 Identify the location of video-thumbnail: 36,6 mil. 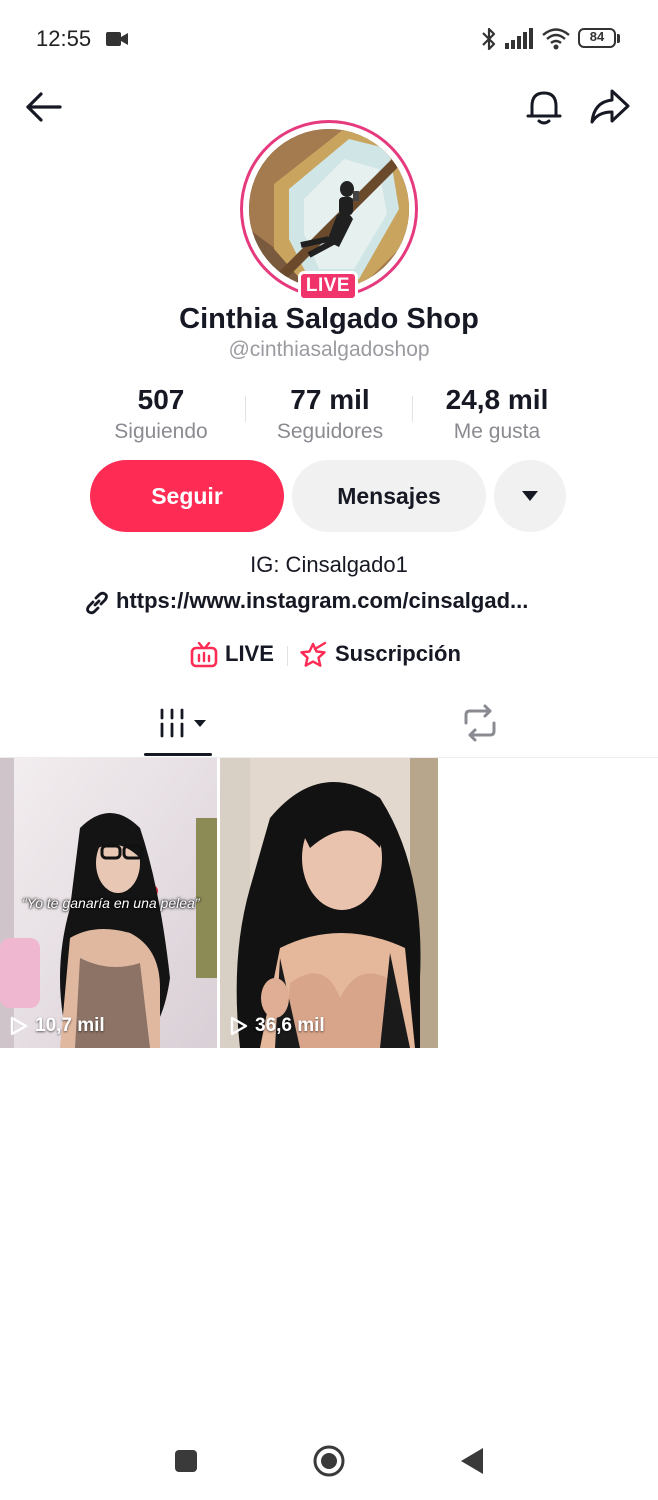
(329, 903).